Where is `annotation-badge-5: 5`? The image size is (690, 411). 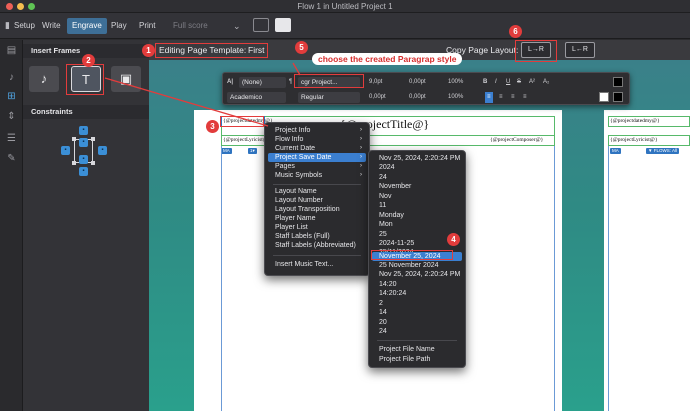 annotation-badge-5: 5 is located at coordinates (301, 47).